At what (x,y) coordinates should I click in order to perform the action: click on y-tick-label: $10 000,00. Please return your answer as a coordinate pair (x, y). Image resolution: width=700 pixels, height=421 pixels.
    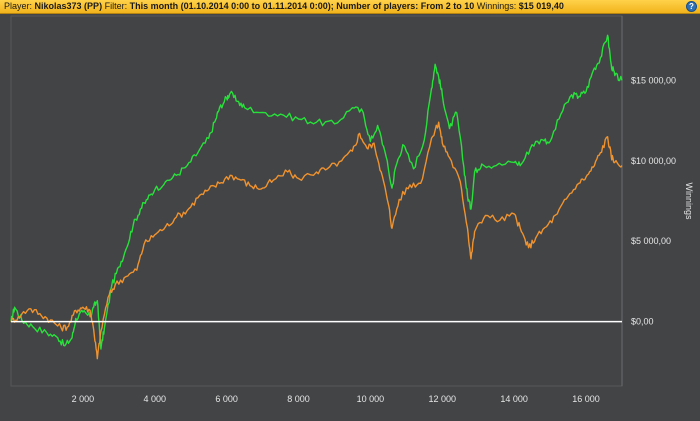
    Looking at the image, I should click on (653, 161).